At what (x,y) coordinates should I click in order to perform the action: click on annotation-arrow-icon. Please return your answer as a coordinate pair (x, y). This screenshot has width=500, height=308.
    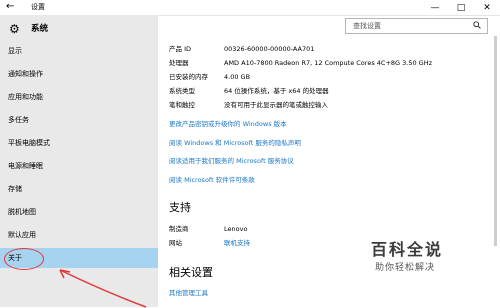
    Looking at the image, I should click on (103, 288).